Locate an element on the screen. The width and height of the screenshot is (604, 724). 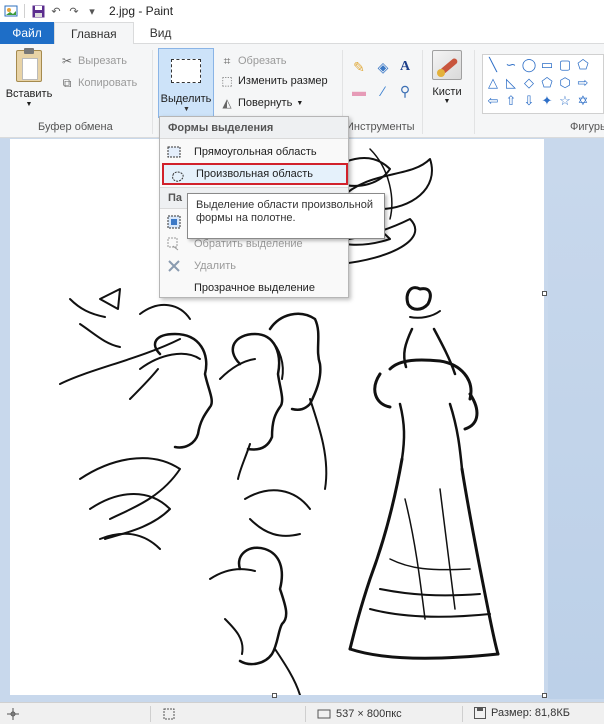
magnifier-icon: ⚲ is located at coordinates (405, 91).